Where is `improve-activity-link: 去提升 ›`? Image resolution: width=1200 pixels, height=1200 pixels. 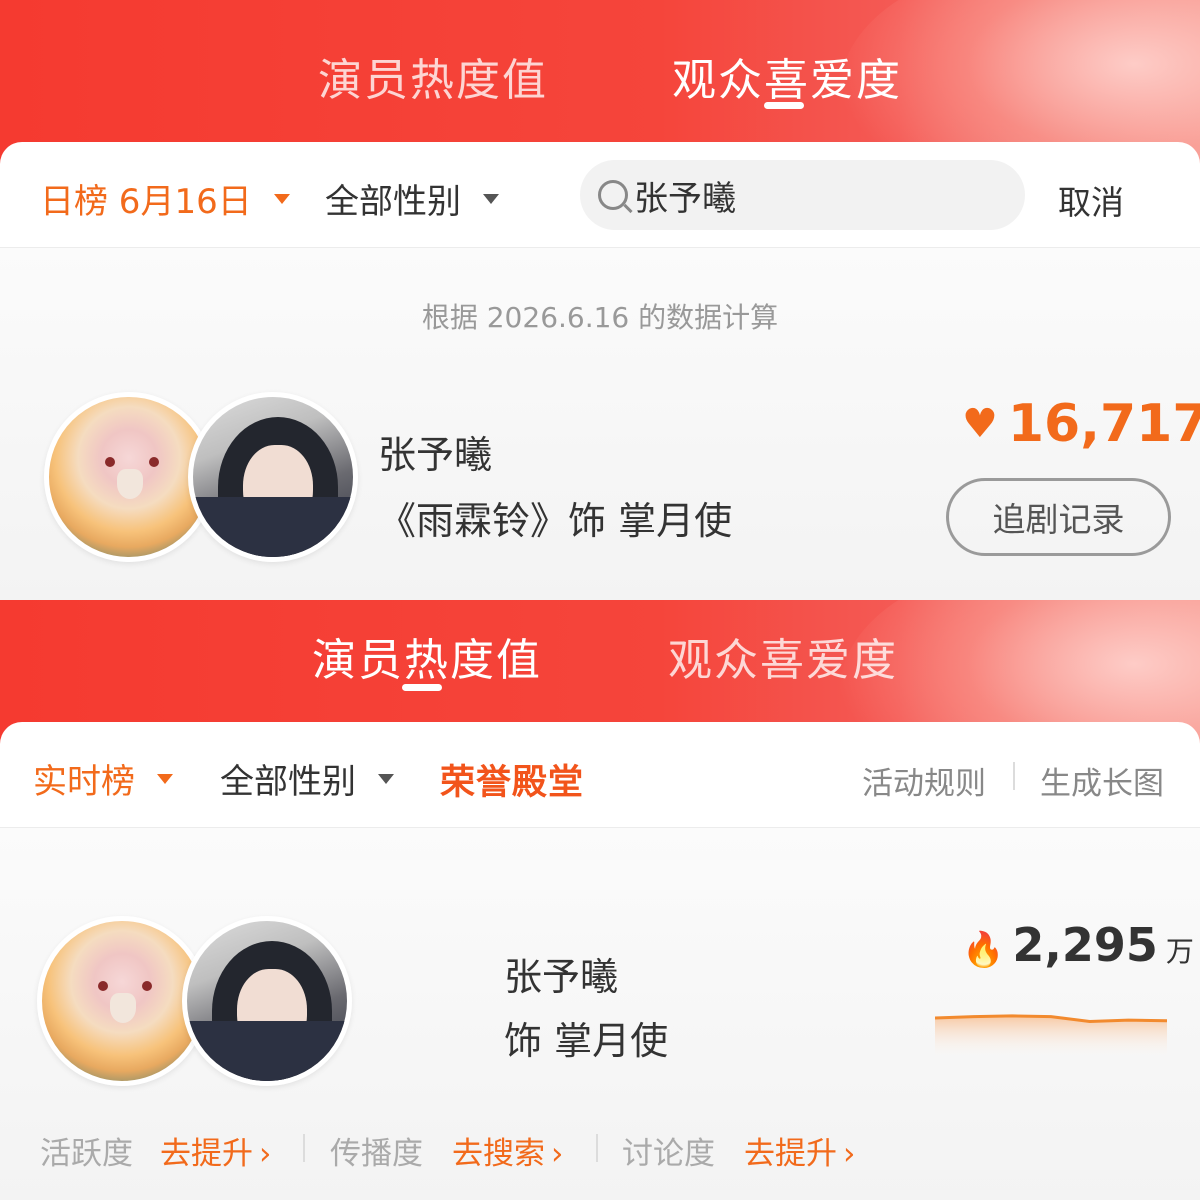 improve-activity-link: 去提升 › is located at coordinates (215, 1150).